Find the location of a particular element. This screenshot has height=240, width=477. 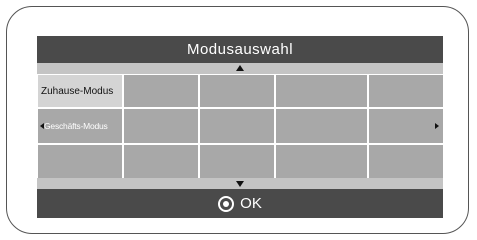

triangle-down-icon is located at coordinates (240, 184).